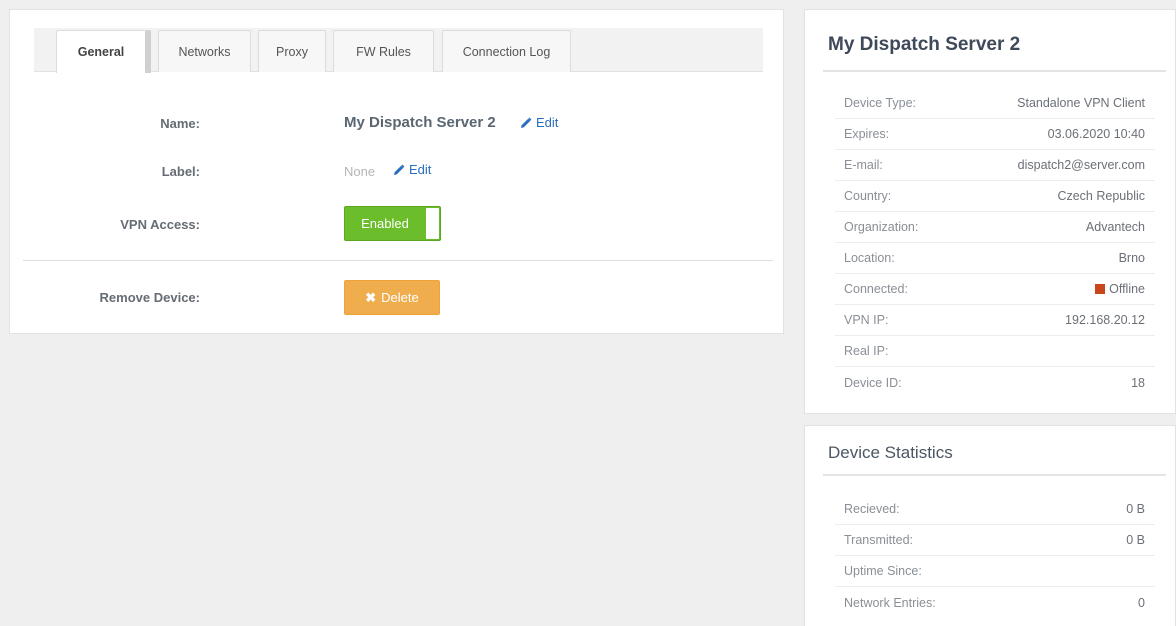 The image size is (1176, 626). Describe the element at coordinates (995, 196) in the screenshot. I see `info-row-country: Country: Czech Republic` at that location.